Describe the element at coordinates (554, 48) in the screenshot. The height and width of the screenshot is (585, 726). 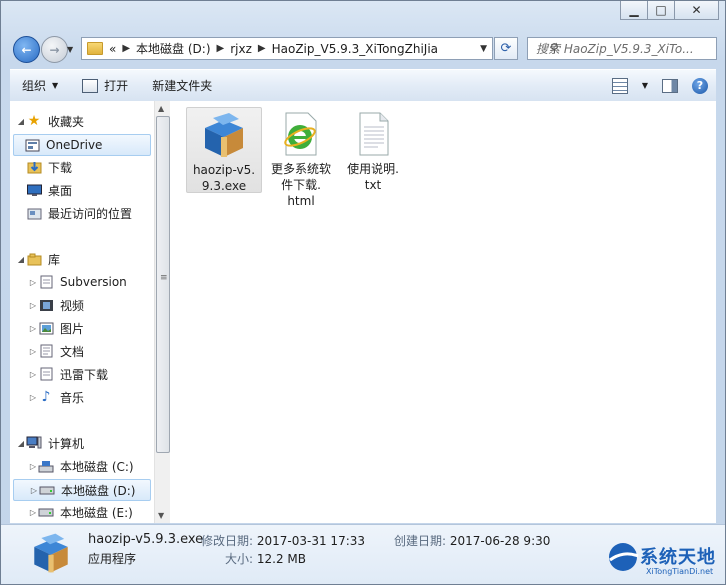
I see `search-icon: ⚲` at that location.